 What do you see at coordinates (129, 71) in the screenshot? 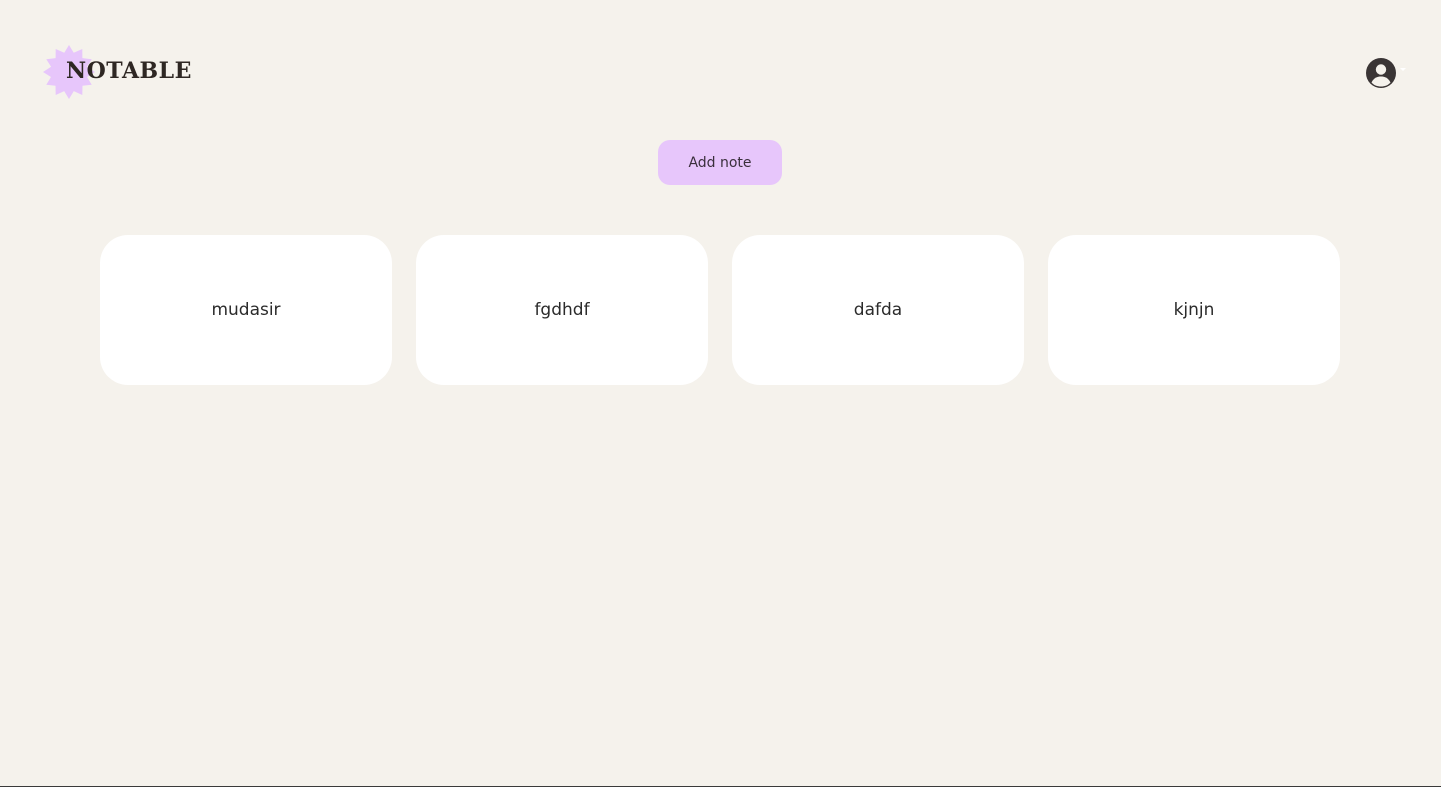
I see `logo-text: NOTABLE` at bounding box center [129, 71].